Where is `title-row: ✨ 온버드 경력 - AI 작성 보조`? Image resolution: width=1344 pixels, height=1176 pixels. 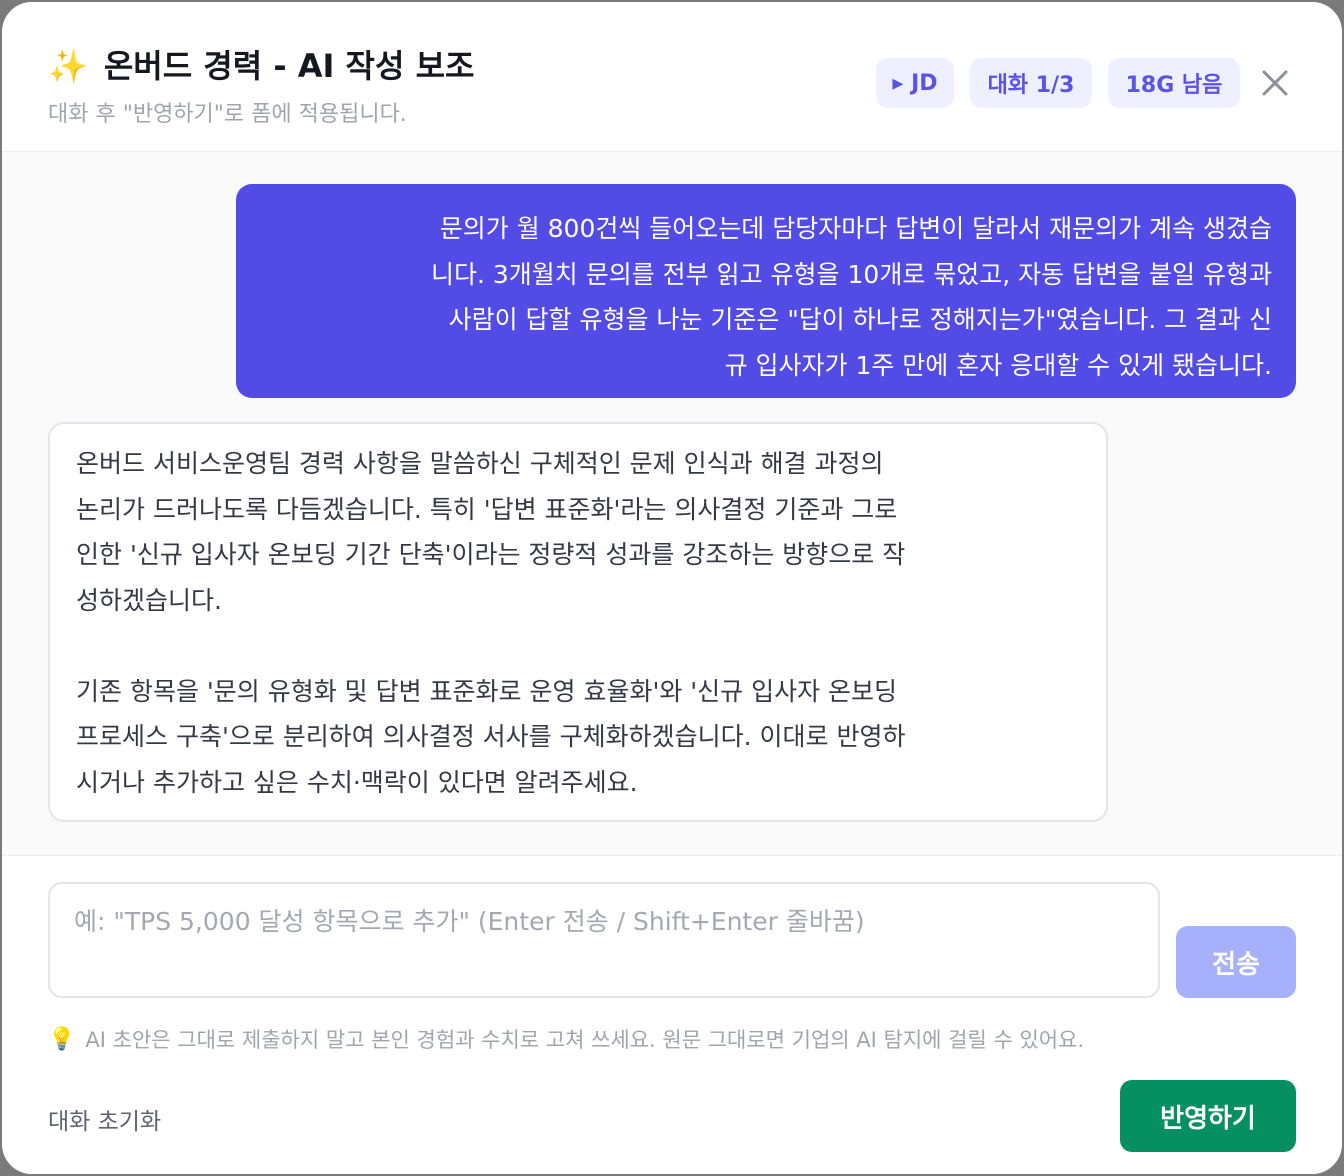 title-row: ✨ 온버드 경력 - AI 작성 보조 is located at coordinates (261, 66).